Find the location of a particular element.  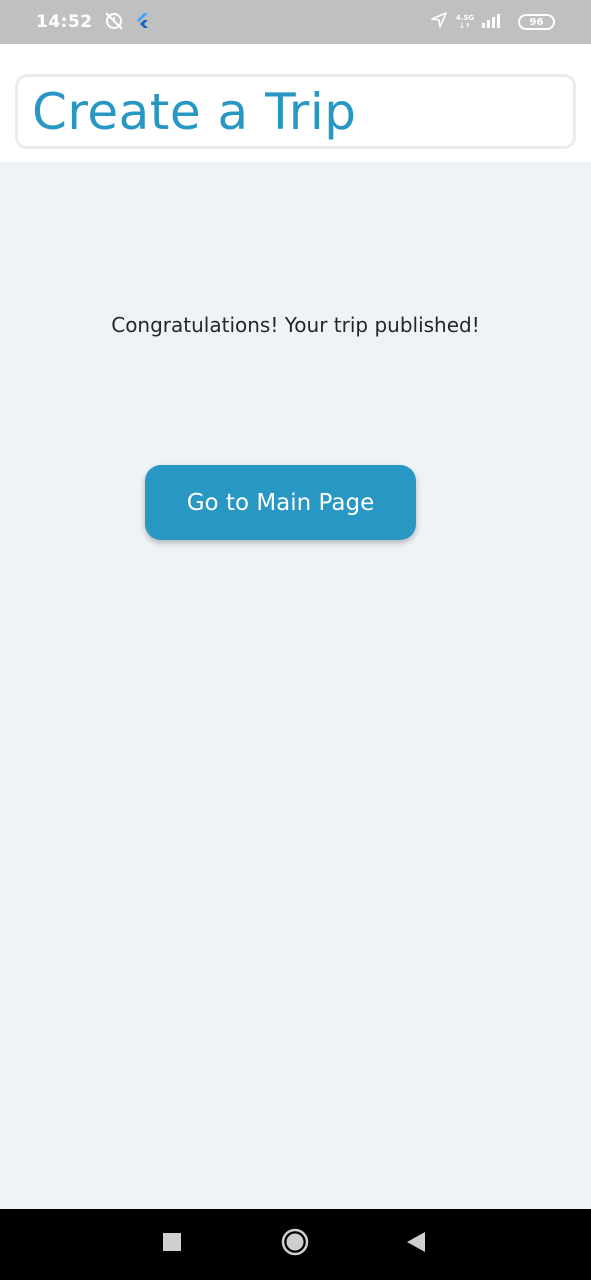

location-icon is located at coordinates (439, 22).